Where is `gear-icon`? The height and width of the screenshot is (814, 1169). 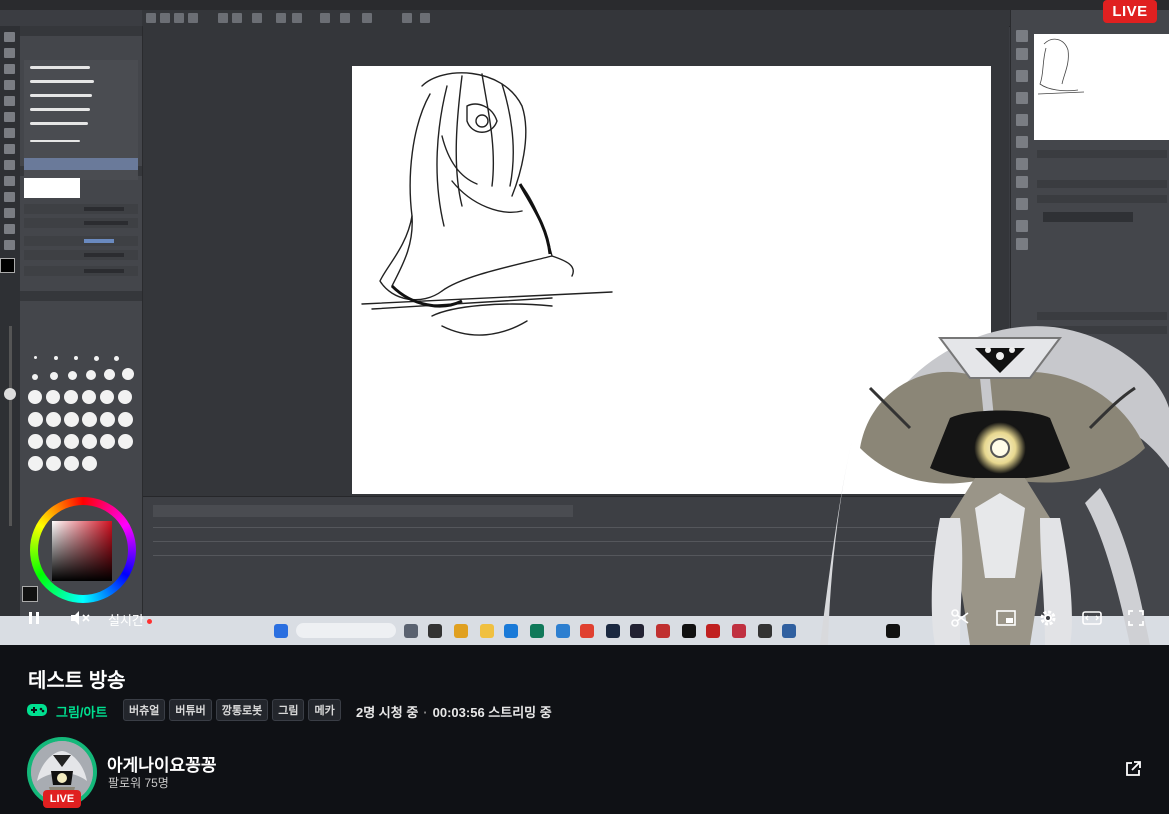 gear-icon is located at coordinates (1048, 618).